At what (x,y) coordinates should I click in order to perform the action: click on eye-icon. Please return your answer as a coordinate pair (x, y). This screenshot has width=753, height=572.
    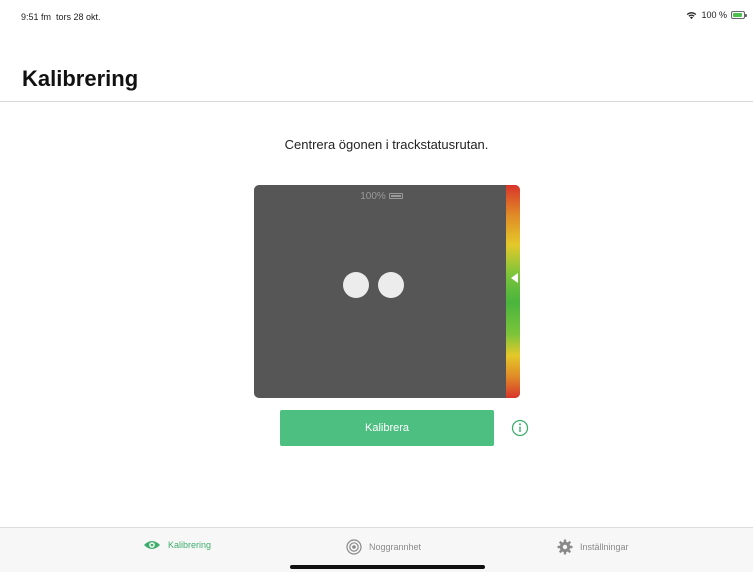
    Looking at the image, I should click on (152, 545).